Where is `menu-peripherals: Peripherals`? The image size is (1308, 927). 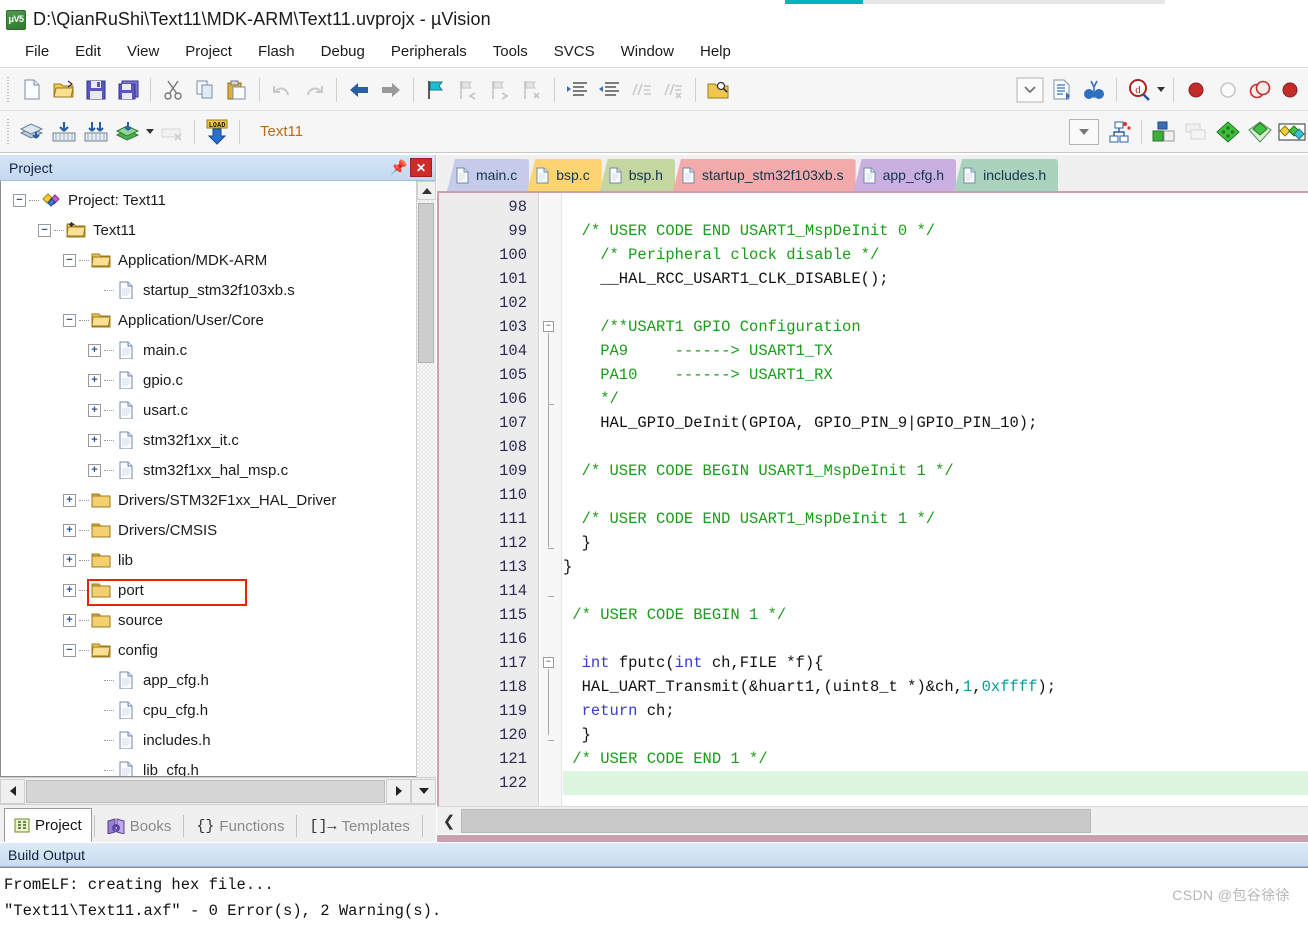
menu-peripherals: Peripherals is located at coordinates (429, 51).